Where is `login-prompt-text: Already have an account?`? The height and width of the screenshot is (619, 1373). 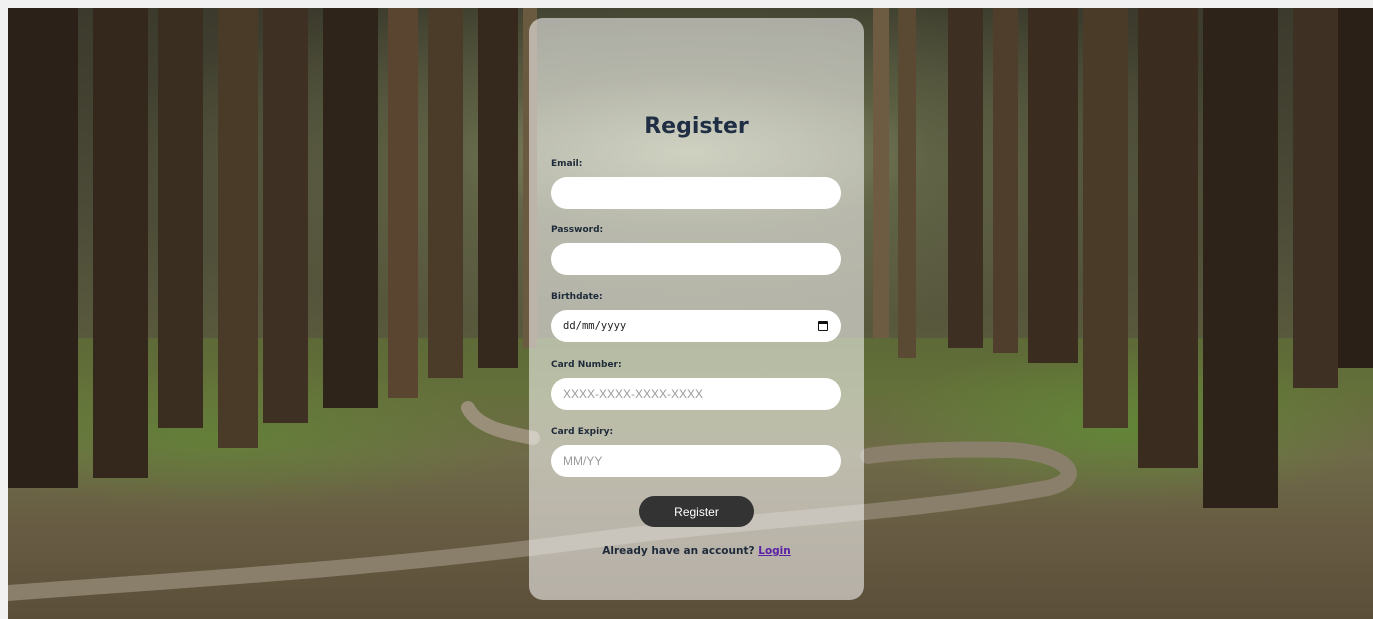 login-prompt-text: Already have an account? is located at coordinates (678, 551).